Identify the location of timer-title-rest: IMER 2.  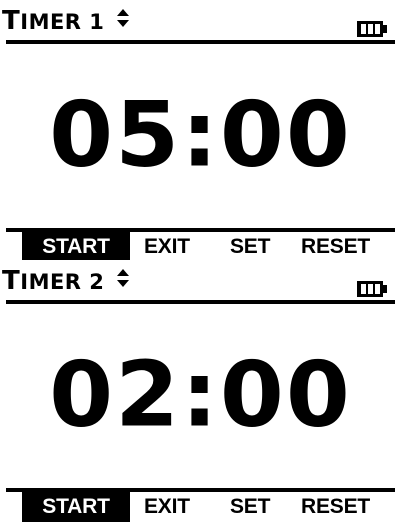
(62, 282).